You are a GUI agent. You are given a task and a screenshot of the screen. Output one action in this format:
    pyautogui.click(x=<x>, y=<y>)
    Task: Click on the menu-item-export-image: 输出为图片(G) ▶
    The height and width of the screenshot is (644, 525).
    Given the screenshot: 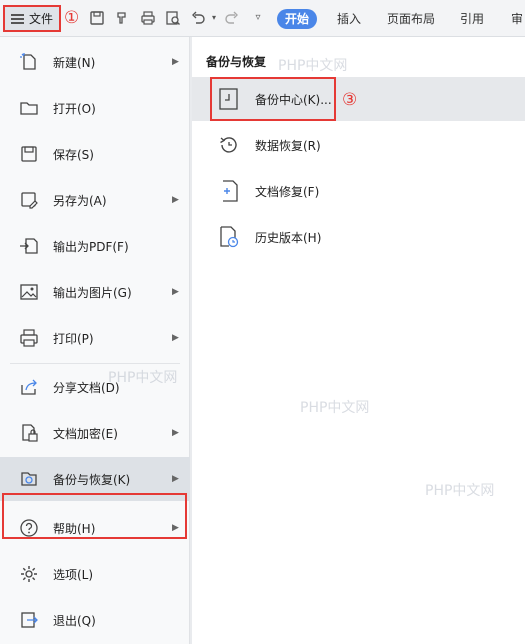 What is the action you would take?
    pyautogui.click(x=95, y=292)
    